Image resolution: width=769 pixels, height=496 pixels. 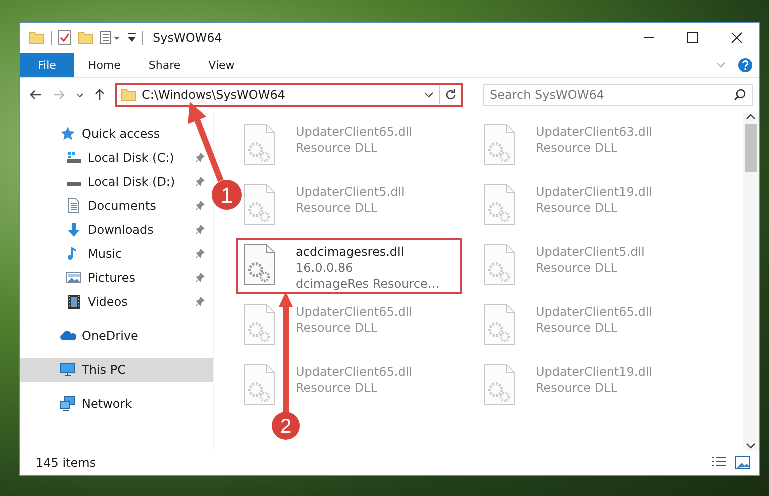 I want to click on file-detail: 16.0.0.86, so click(x=325, y=268).